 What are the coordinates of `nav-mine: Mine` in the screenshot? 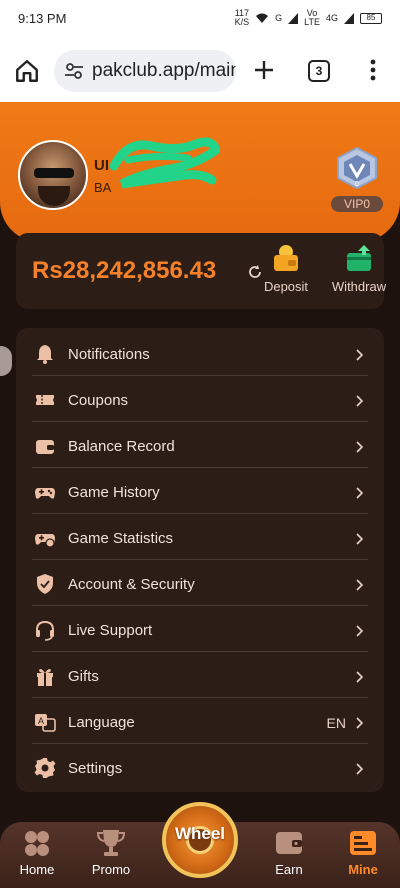 It's located at (363, 852).